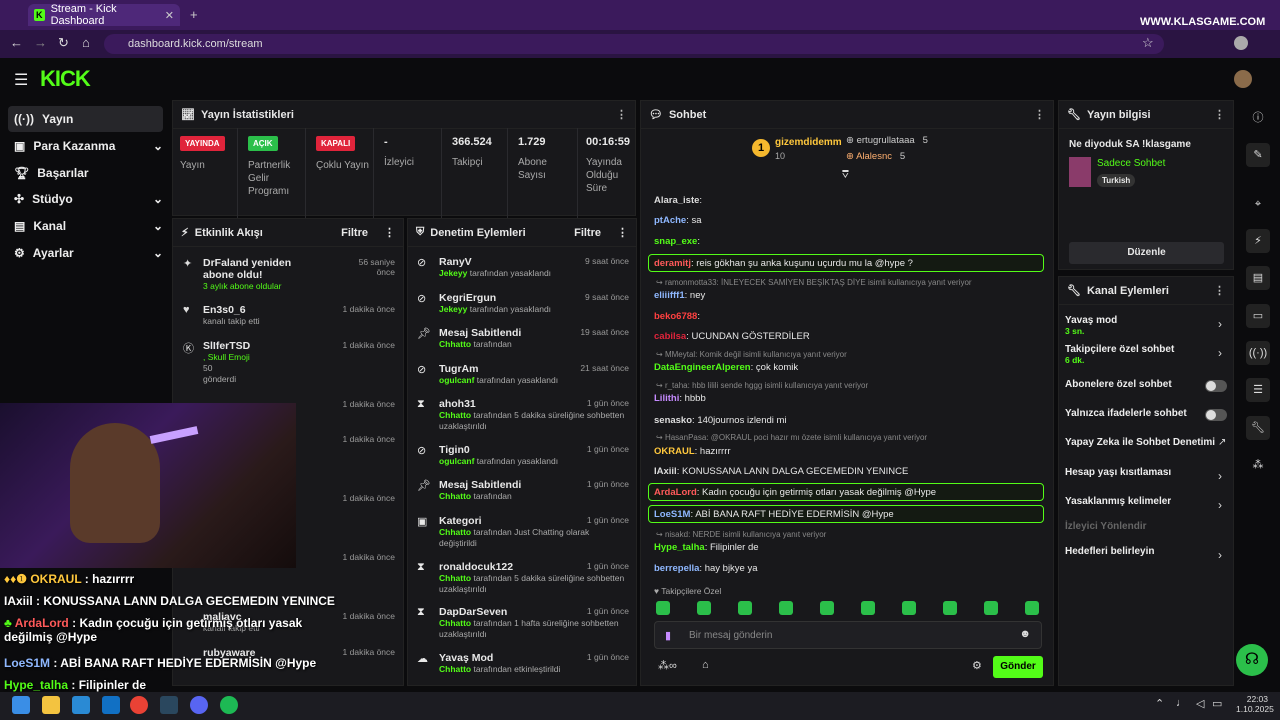 The height and width of the screenshot is (720, 1280). What do you see at coordinates (634, 44) in the screenshot?
I see `address-bar: dashboard.kick.com/stream` at bounding box center [634, 44].